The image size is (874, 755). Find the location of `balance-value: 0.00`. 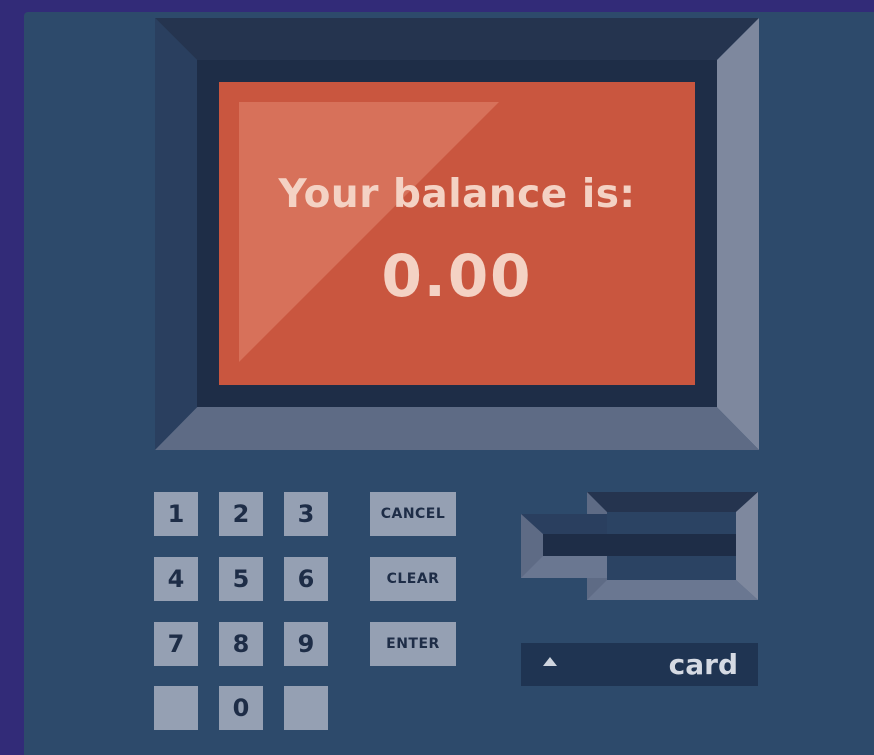

balance-value: 0.00 is located at coordinates (457, 276).